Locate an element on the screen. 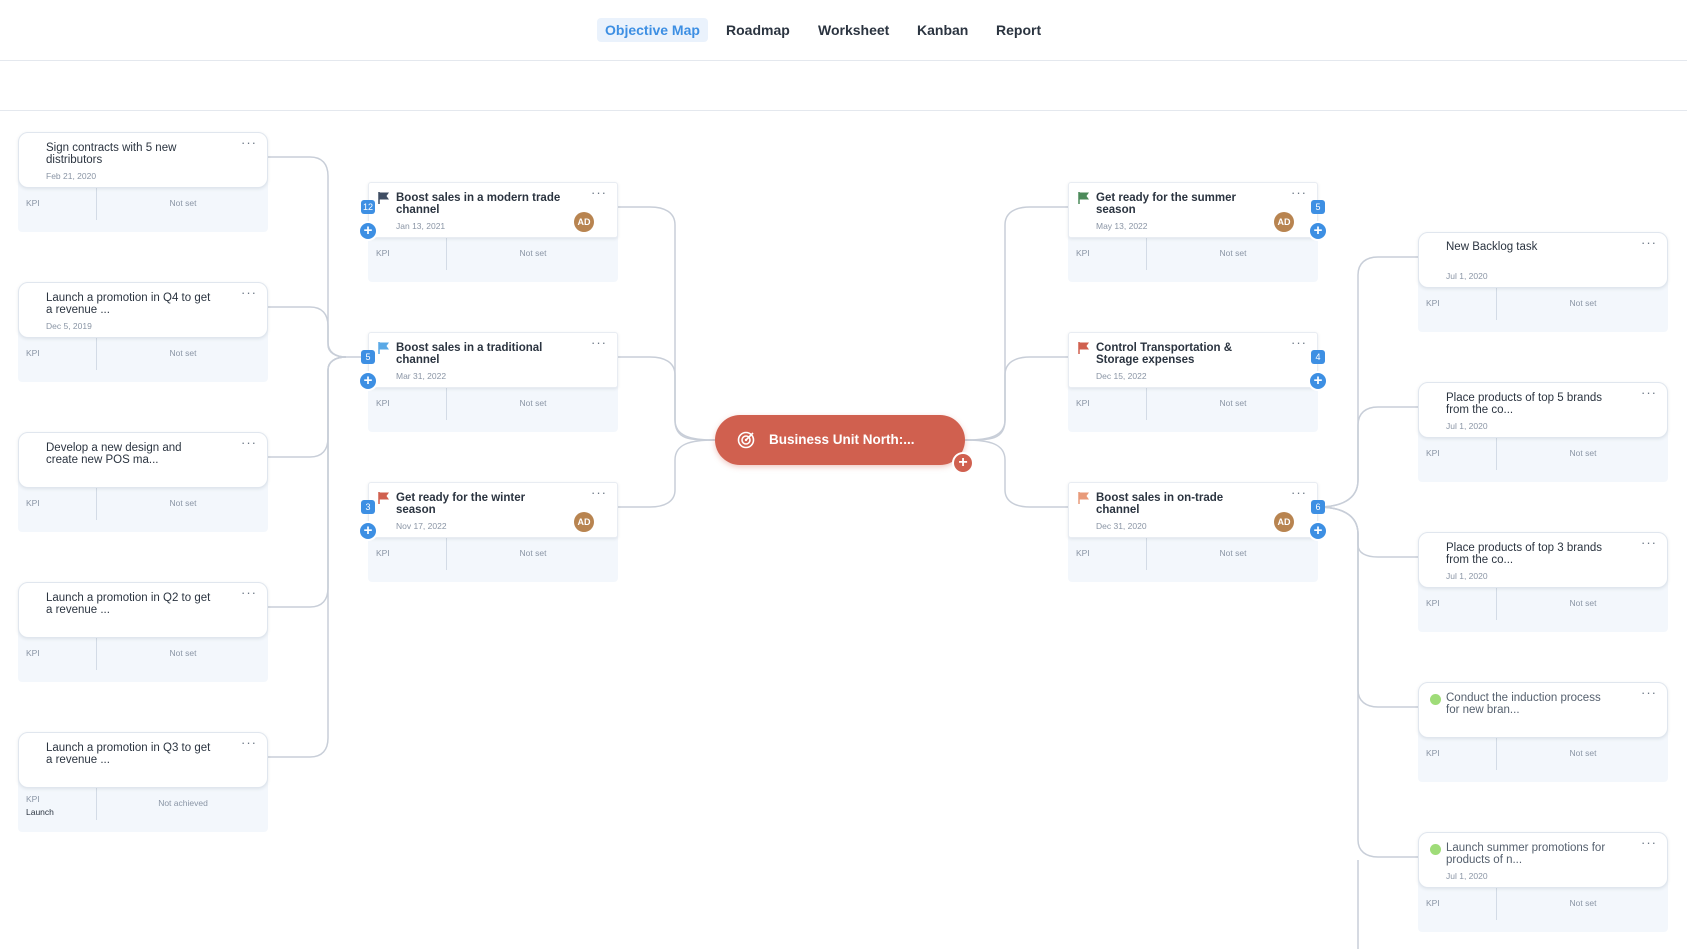  child-count-badge: 12 is located at coordinates (368, 207).